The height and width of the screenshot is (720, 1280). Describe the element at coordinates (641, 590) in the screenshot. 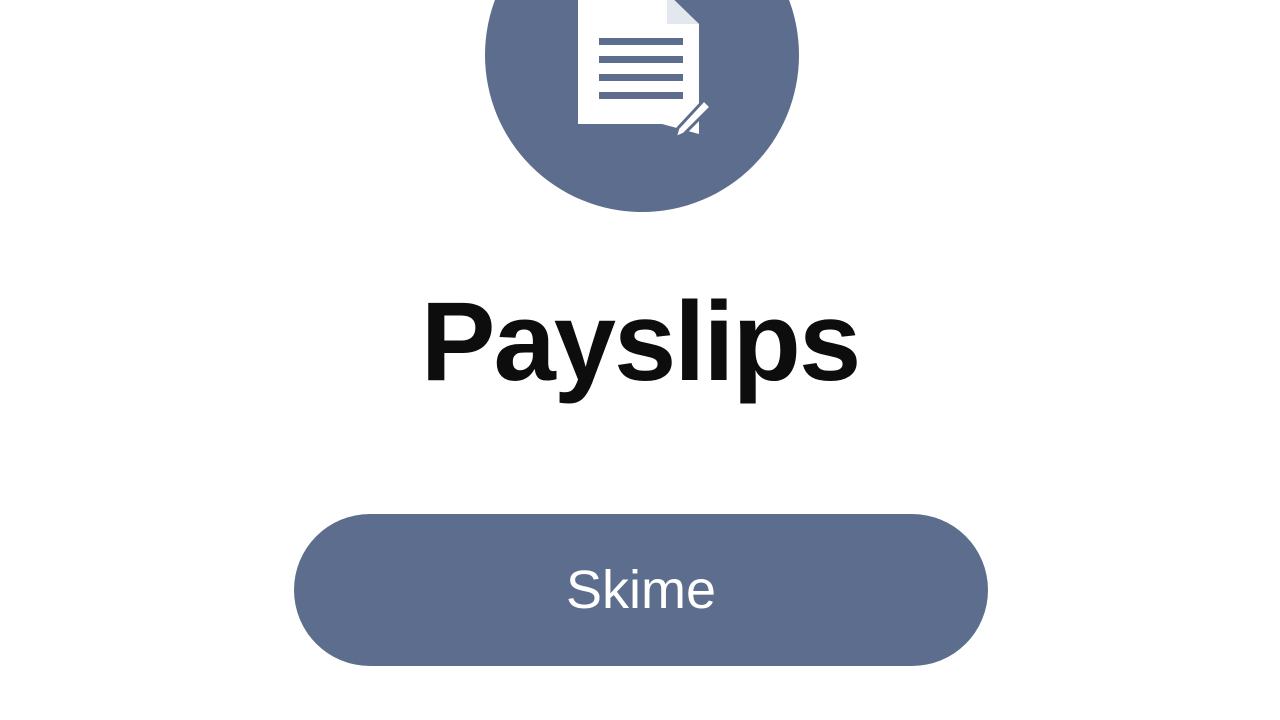

I see `primary-action-button: Skime` at that location.